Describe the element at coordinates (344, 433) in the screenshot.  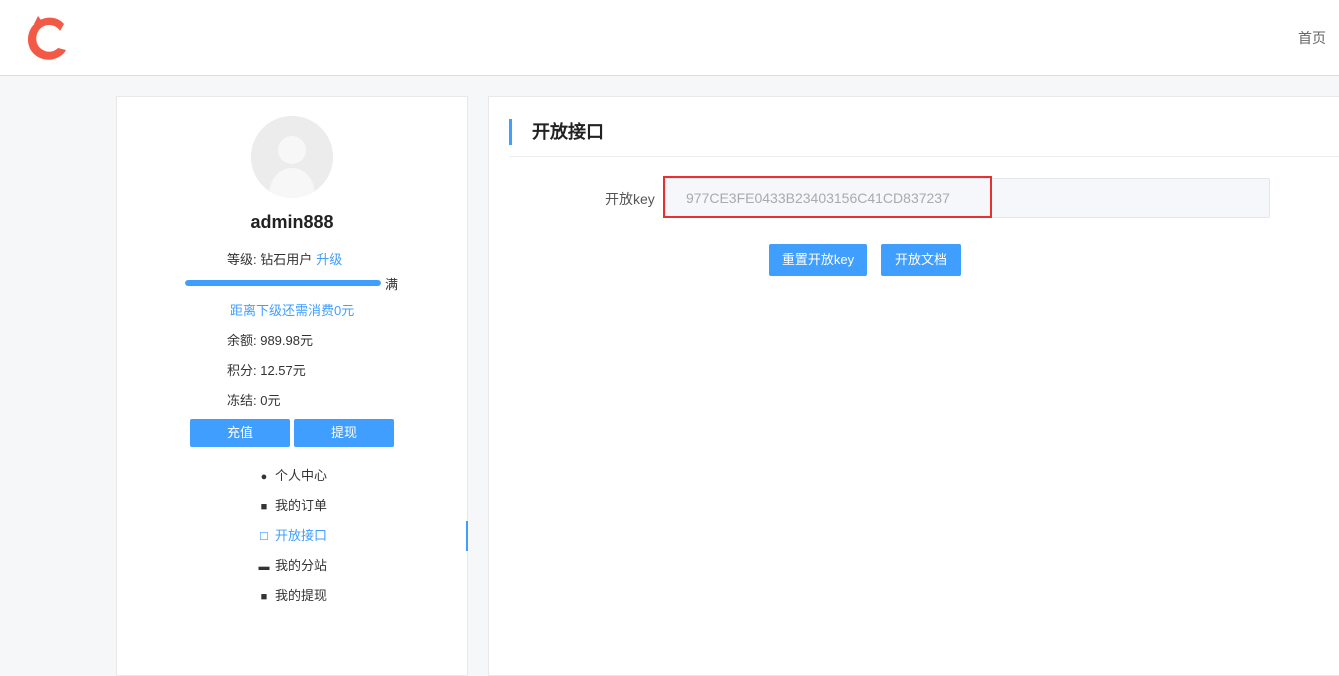
I see `withdraw-button: 提现` at that location.